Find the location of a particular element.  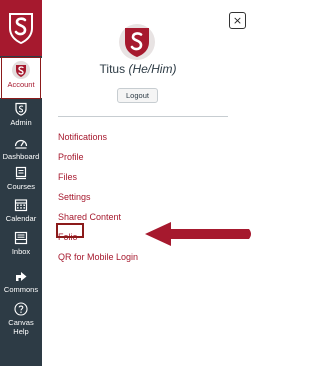

profile-avatar is located at coordinates (137, 42).